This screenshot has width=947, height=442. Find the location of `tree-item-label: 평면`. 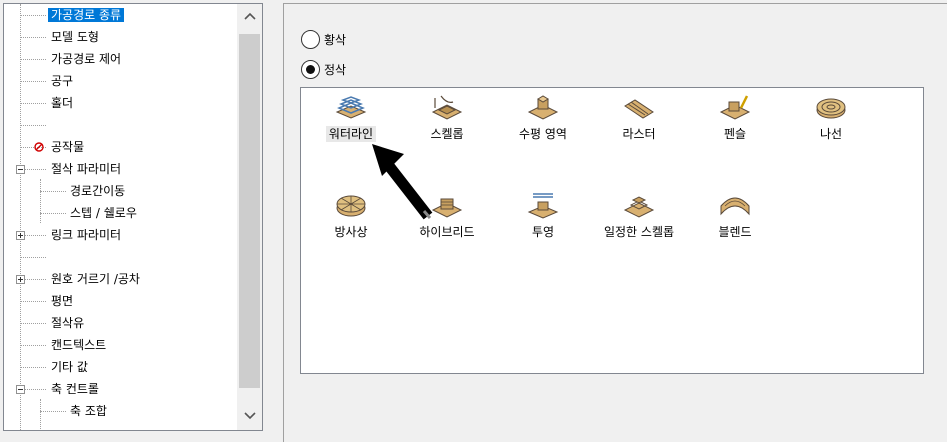

tree-item-label: 평면 is located at coordinates (62, 301).